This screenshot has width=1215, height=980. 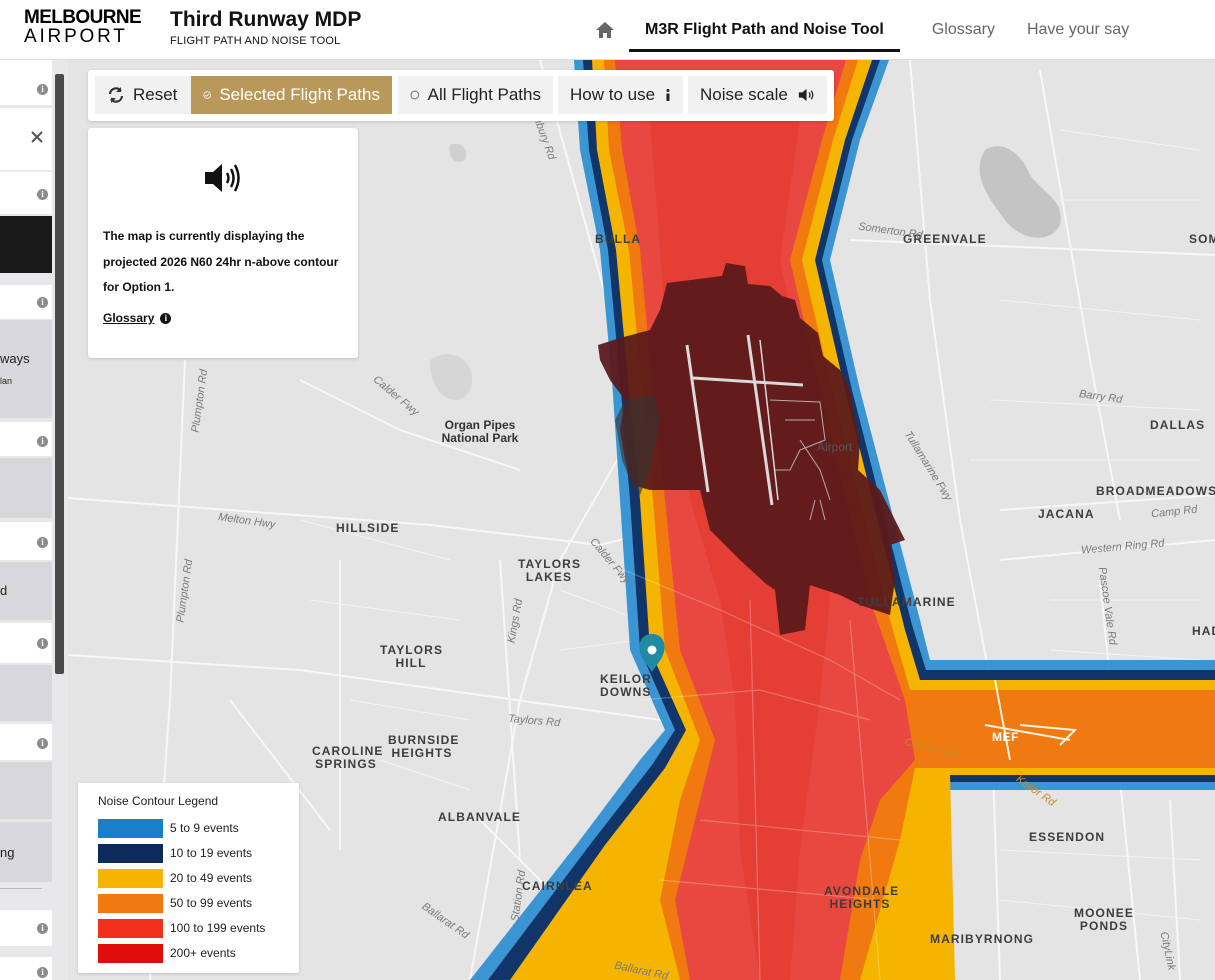 What do you see at coordinates (26, 369) in the screenshot?
I see `sidebar-option-runways: ways lan` at bounding box center [26, 369].